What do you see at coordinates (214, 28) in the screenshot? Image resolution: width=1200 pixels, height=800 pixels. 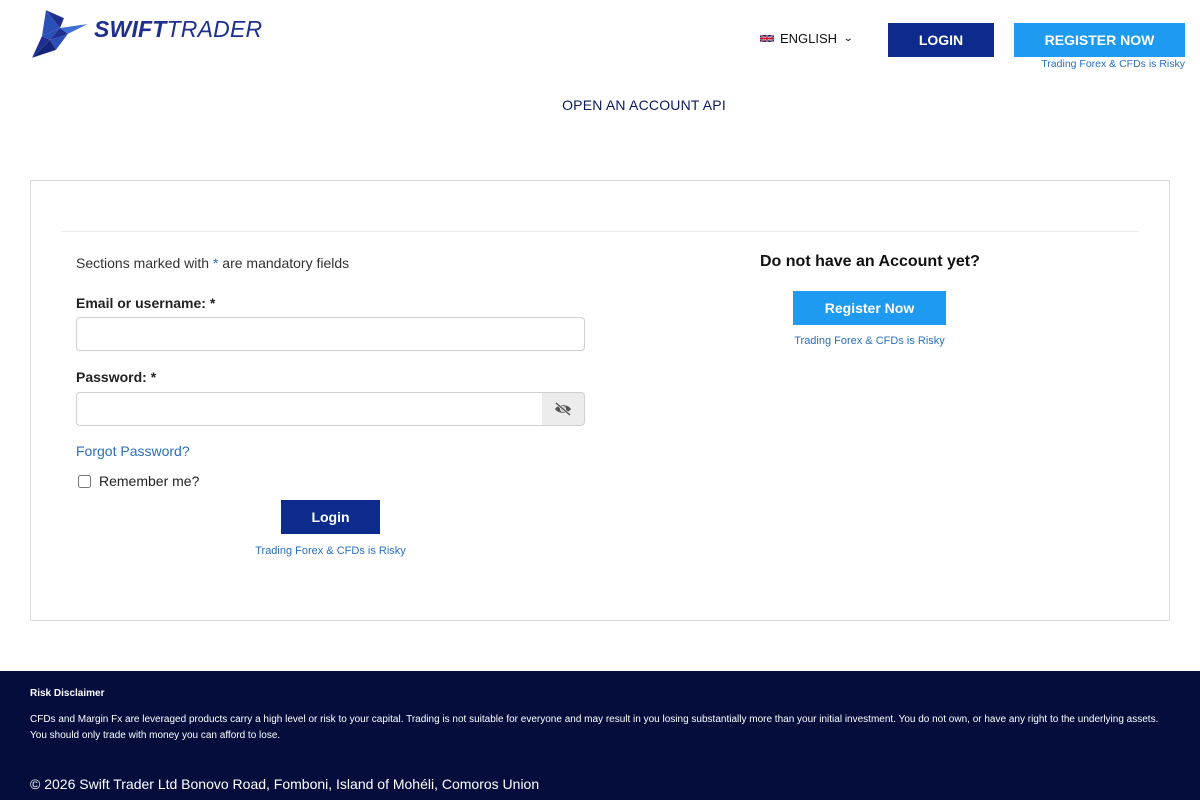 I see `logo-word-trader: TRADER` at bounding box center [214, 28].